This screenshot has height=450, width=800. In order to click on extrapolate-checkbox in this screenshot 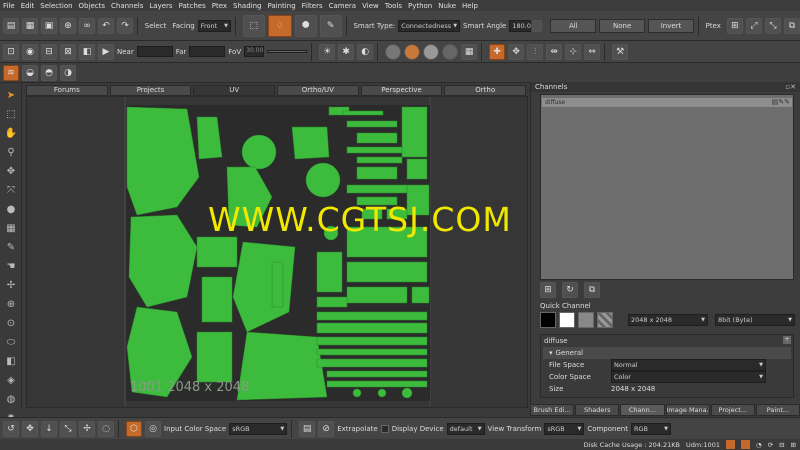, I will do `click(384, 428)`.